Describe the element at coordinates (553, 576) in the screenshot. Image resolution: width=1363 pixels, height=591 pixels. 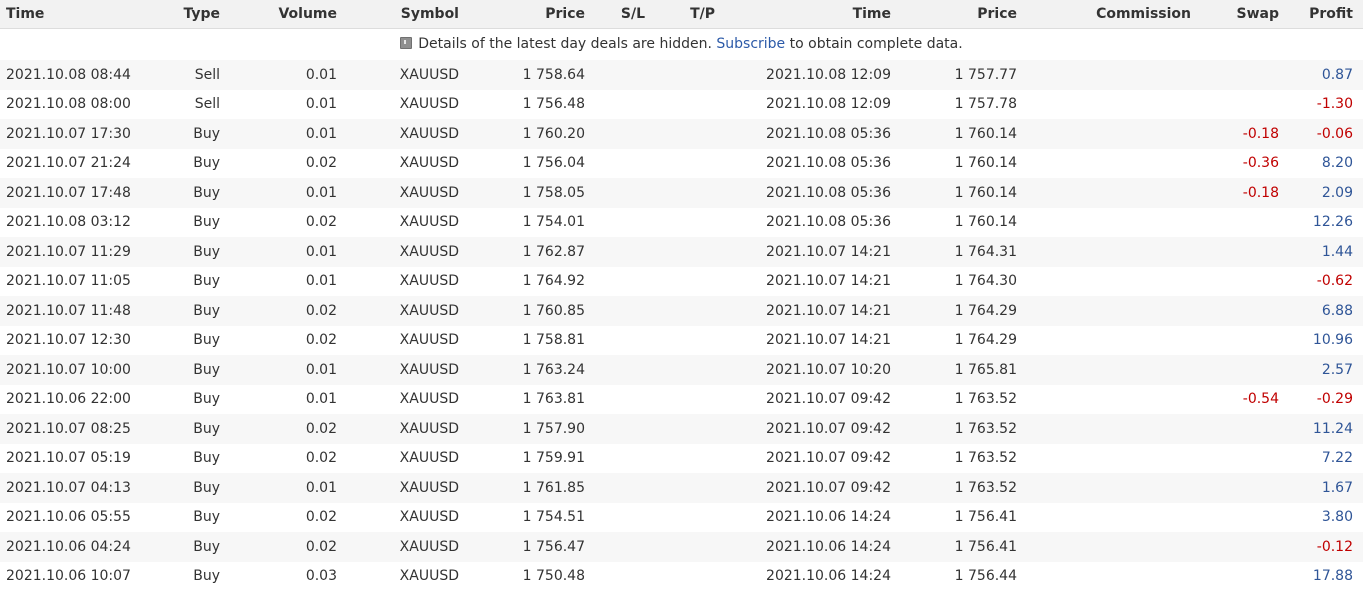
I see `cell-open-price: 1 750.48` at that location.